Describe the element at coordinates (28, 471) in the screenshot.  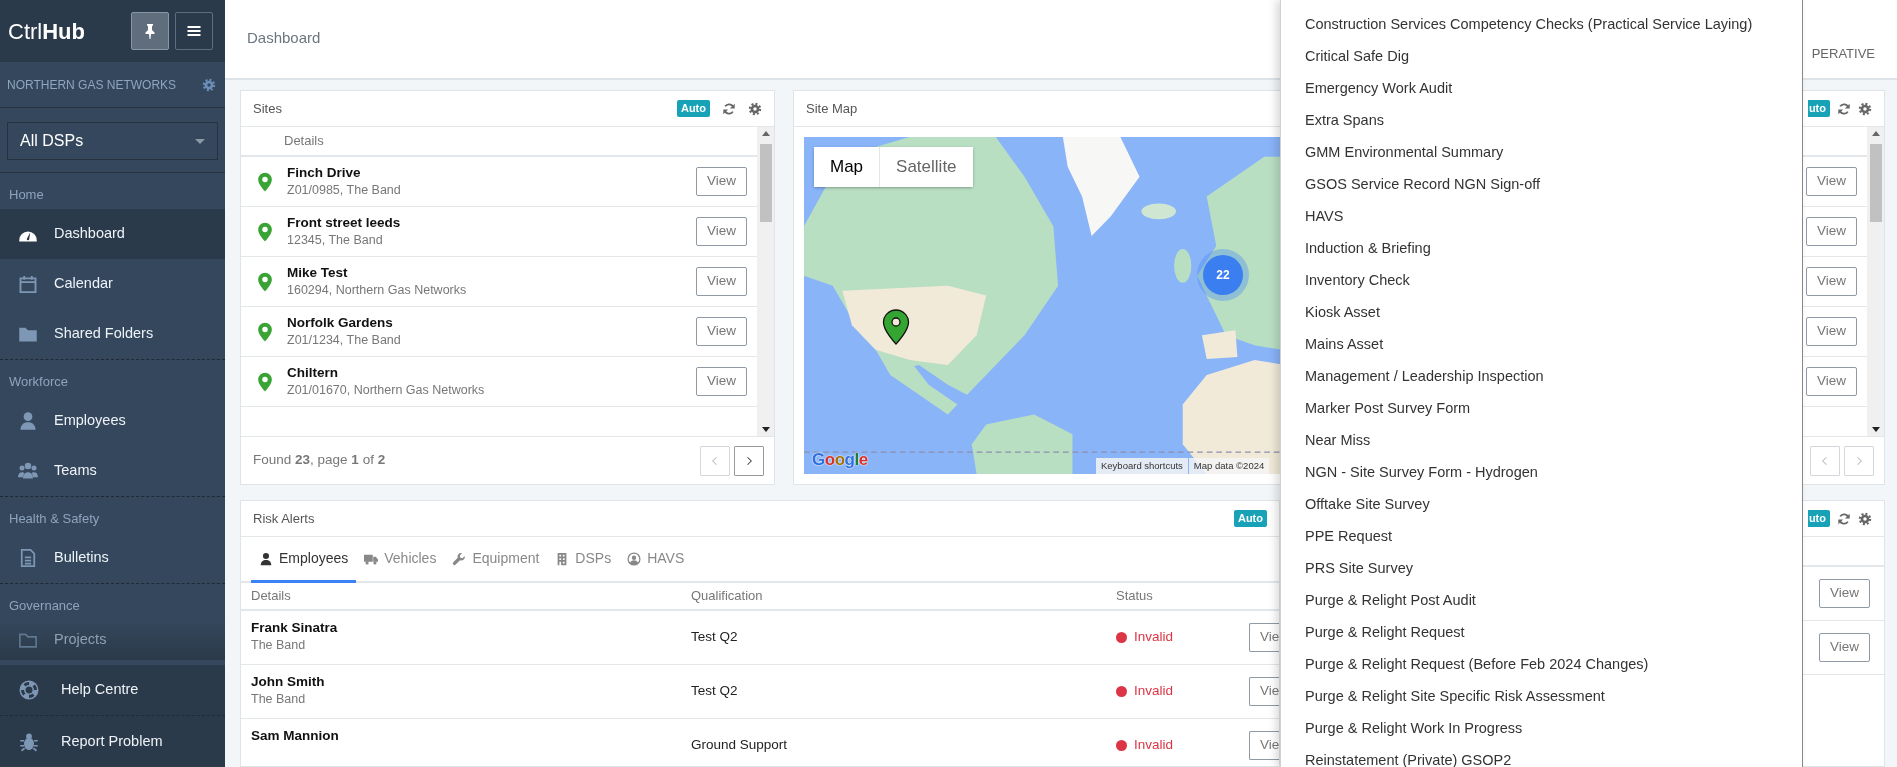
I see `users-icon` at that location.